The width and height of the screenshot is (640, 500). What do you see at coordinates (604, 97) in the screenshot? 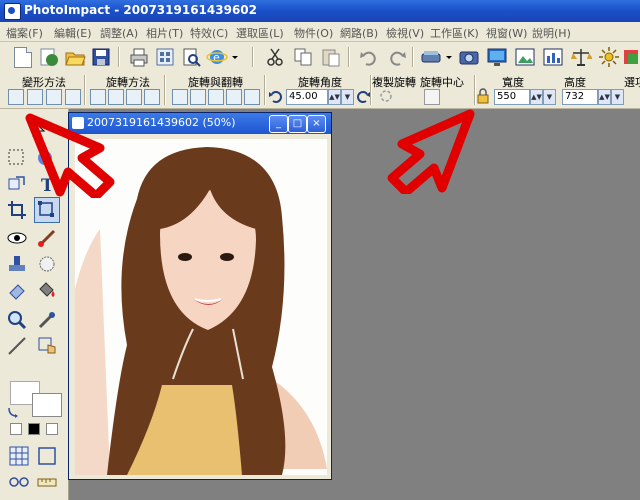
I see `height-spin-button: ▲▼` at bounding box center [604, 97].